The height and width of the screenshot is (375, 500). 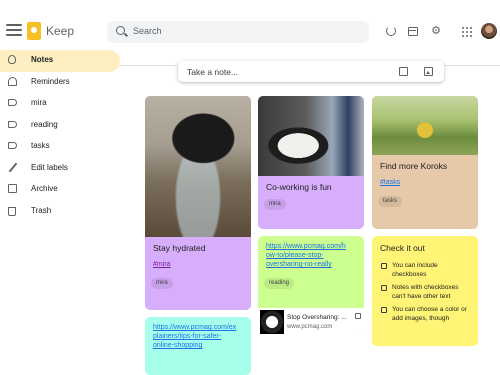 What do you see at coordinates (311, 322) in the screenshot?
I see `link-preview-card: Stop Oversharing: ... www.pcmag.com` at bounding box center [311, 322].